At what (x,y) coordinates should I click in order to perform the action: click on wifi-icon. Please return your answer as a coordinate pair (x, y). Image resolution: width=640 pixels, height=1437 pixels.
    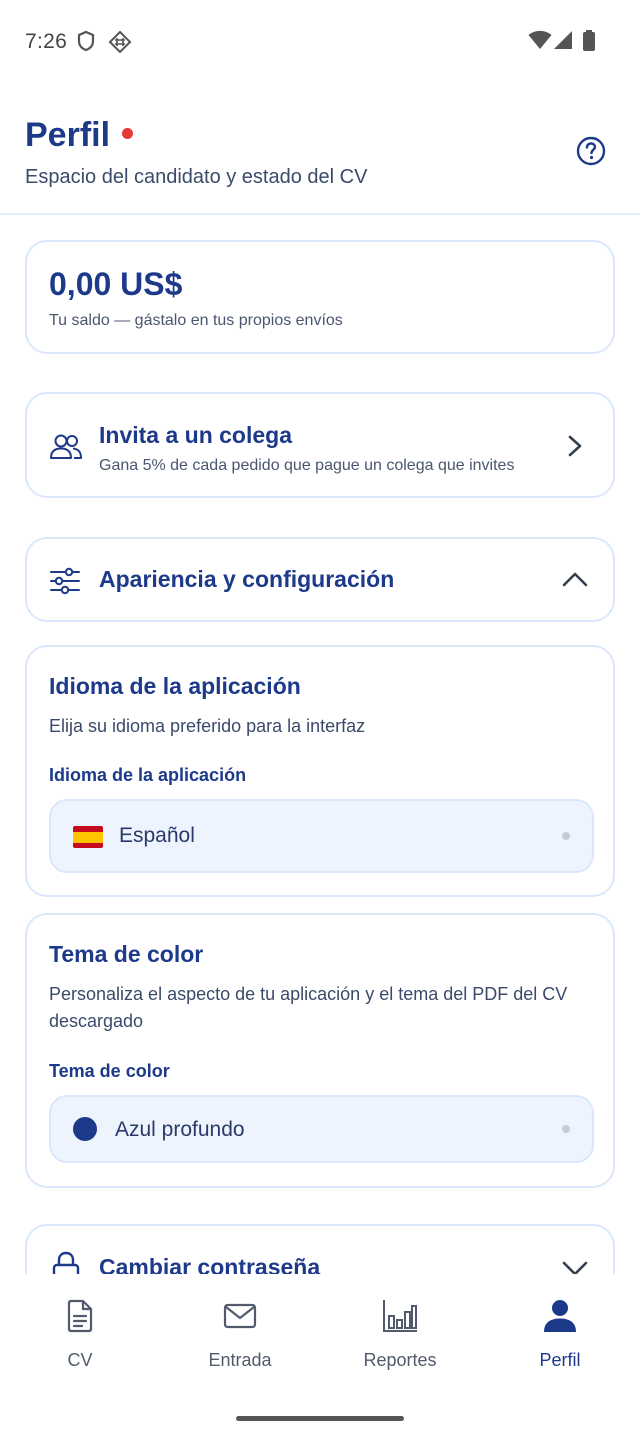
    Looking at the image, I should click on (540, 39).